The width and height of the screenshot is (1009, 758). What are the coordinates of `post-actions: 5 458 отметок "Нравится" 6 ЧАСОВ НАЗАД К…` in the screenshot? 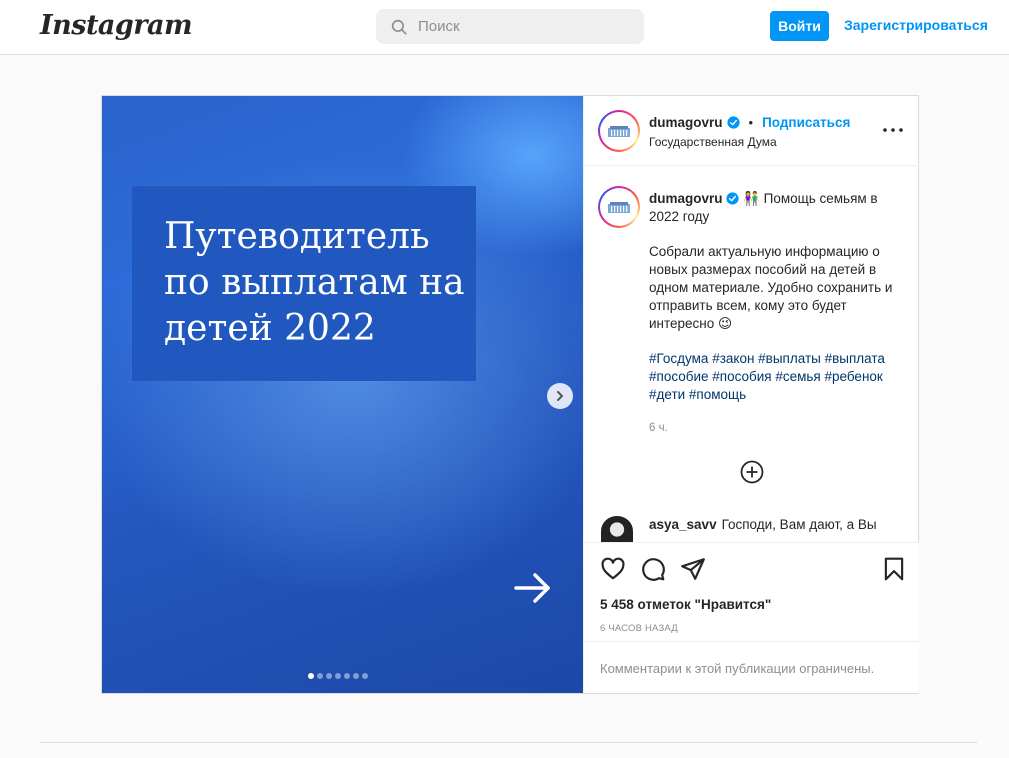 It's located at (751, 617).